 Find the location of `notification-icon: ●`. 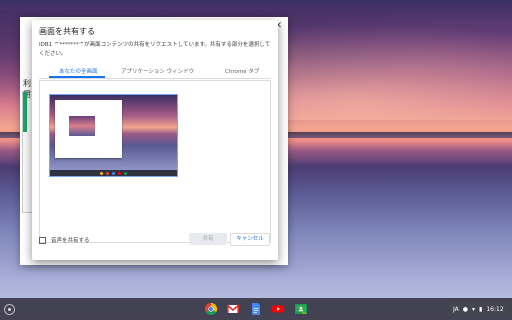

notification-icon: ● is located at coordinates (465, 309).